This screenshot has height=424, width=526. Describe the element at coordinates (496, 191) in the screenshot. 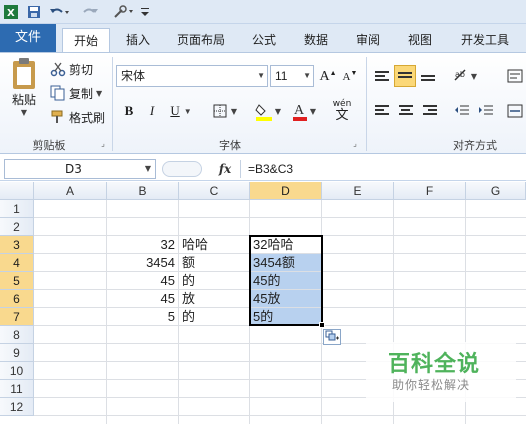

I see `column-header-g: G` at that location.